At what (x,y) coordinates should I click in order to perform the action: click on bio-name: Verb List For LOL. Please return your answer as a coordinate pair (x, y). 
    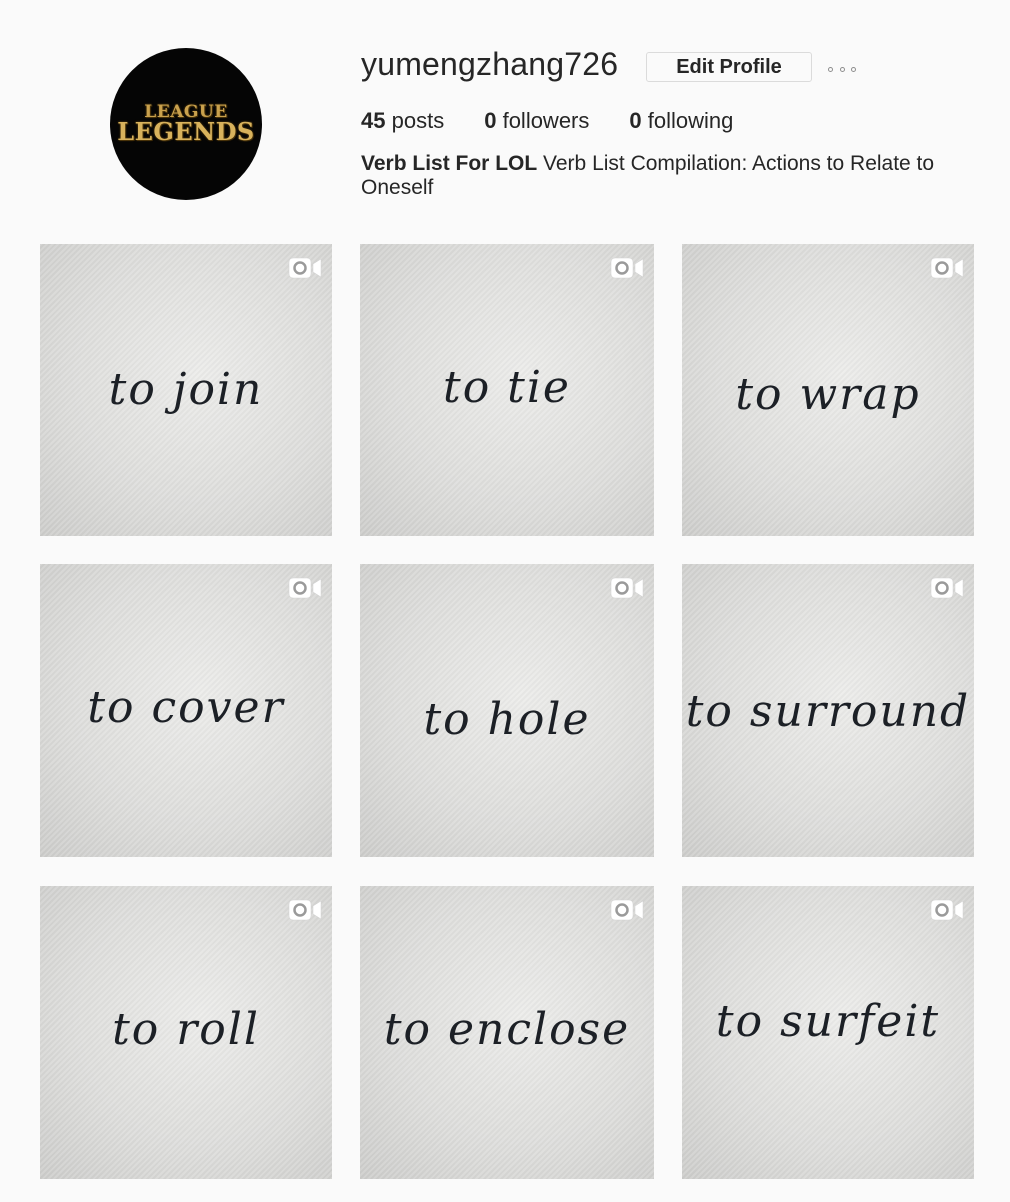
    Looking at the image, I should click on (449, 163).